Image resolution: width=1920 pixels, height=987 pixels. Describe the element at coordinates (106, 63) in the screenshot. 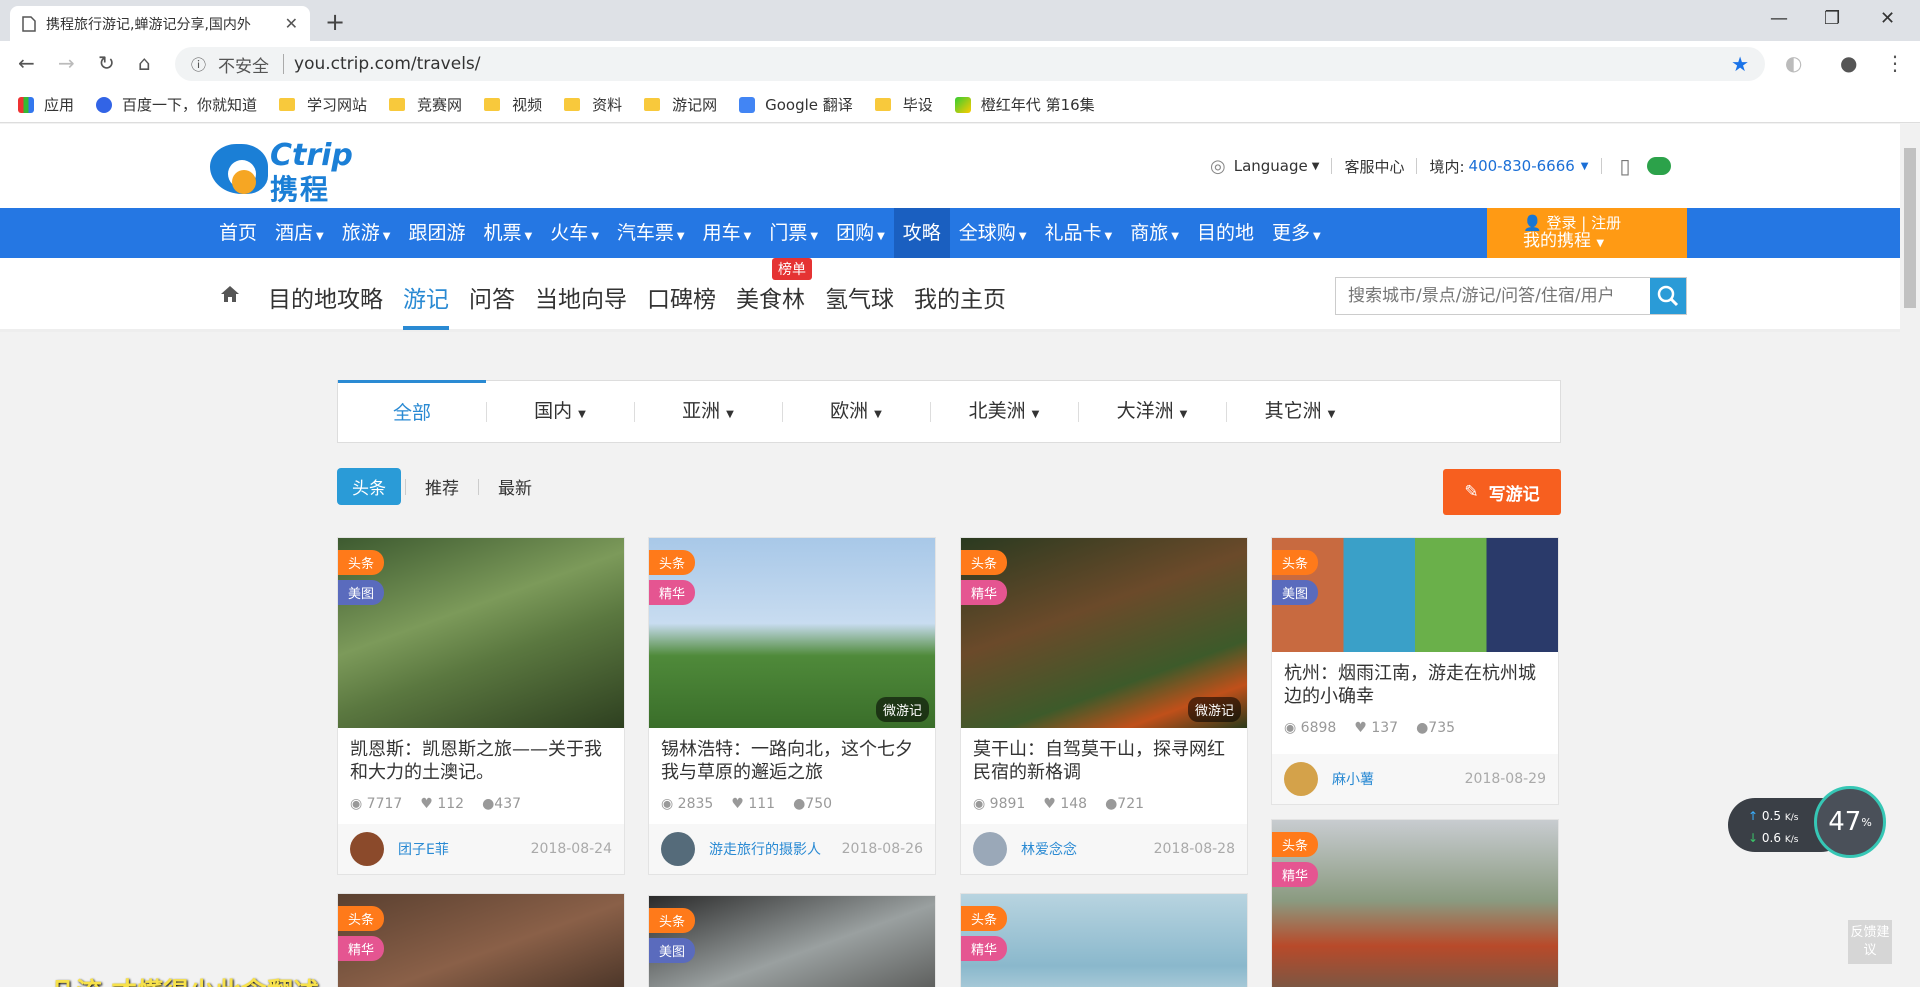

I see `reload-icon: ↻` at that location.